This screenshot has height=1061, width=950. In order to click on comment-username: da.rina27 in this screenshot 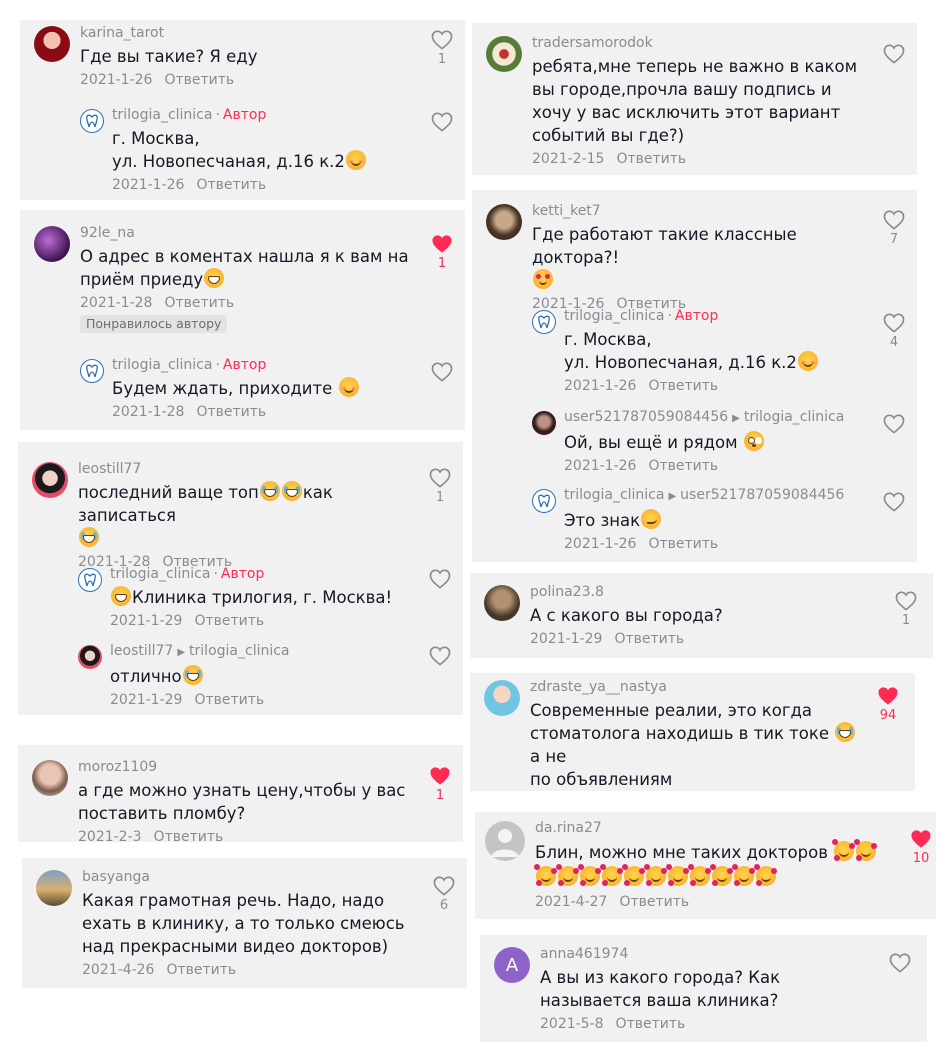, I will do `click(709, 828)`.